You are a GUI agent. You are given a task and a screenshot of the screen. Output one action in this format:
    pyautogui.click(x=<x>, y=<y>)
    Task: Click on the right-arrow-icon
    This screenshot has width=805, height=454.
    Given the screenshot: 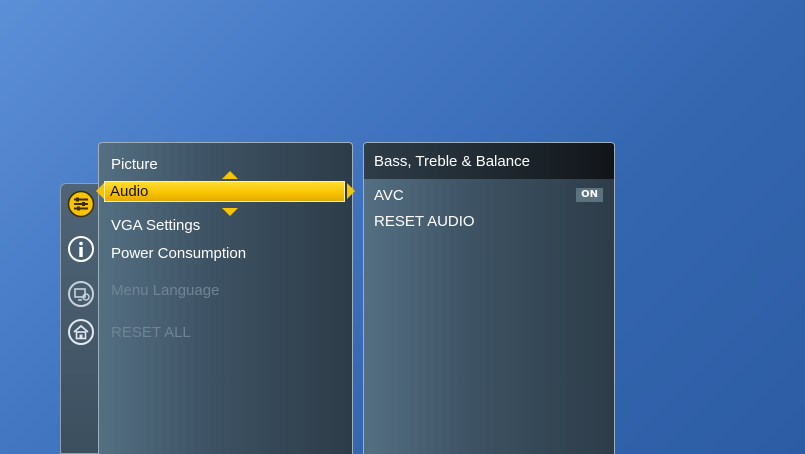 What is the action you would take?
    pyautogui.click(x=351, y=191)
    